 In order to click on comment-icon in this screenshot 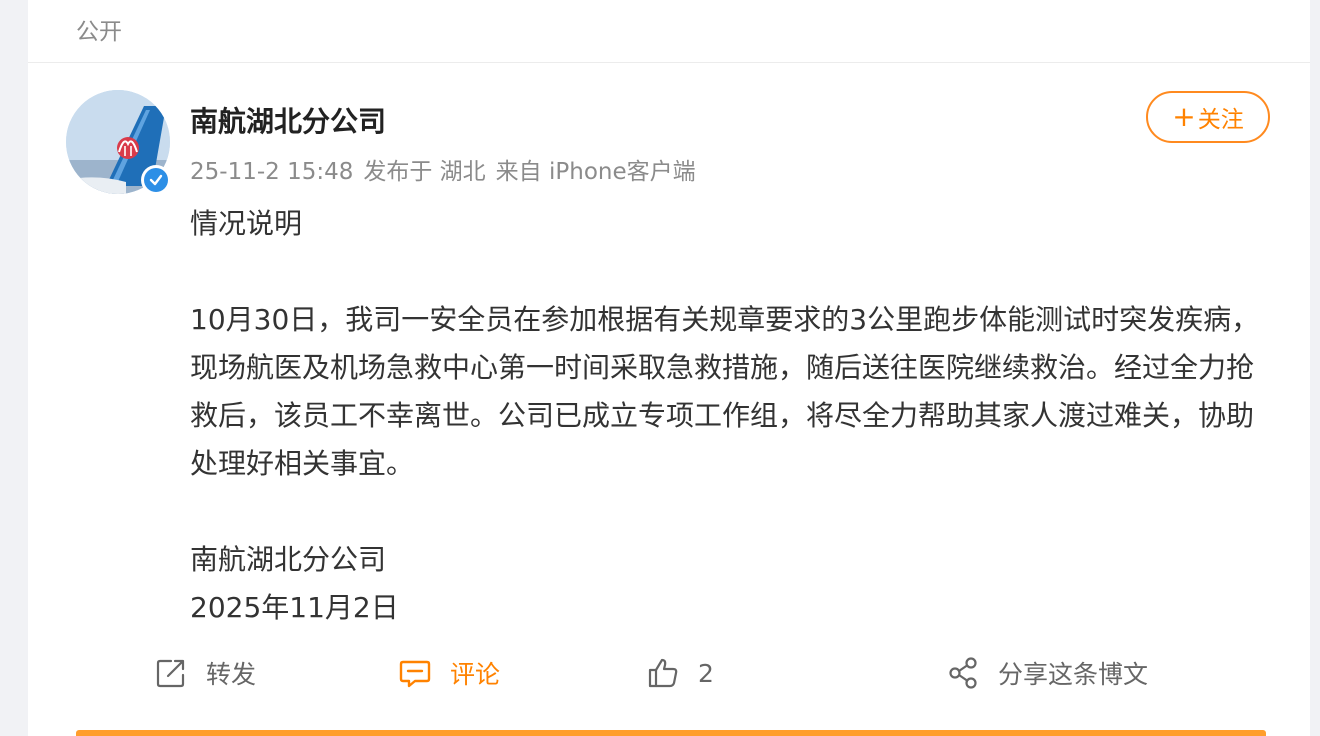, I will do `click(415, 674)`.